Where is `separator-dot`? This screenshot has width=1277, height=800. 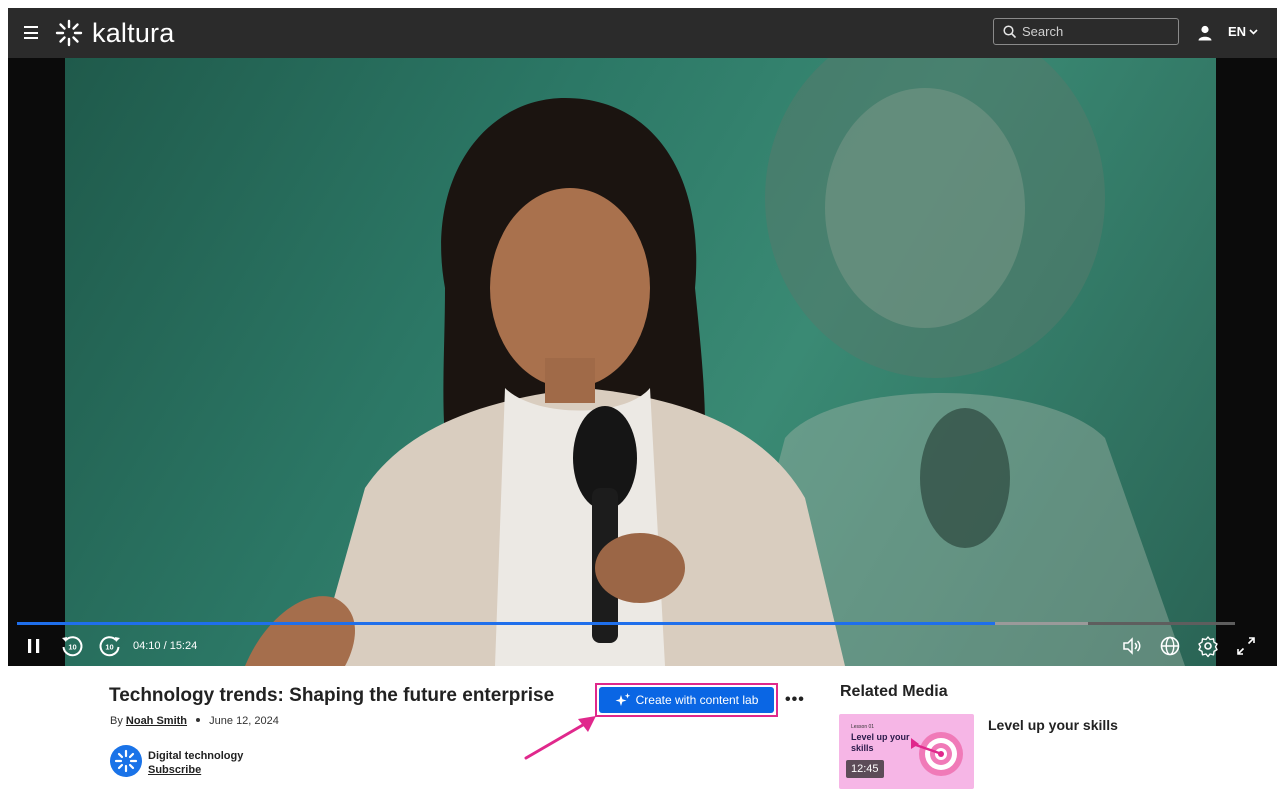
separator-dot is located at coordinates (198, 720).